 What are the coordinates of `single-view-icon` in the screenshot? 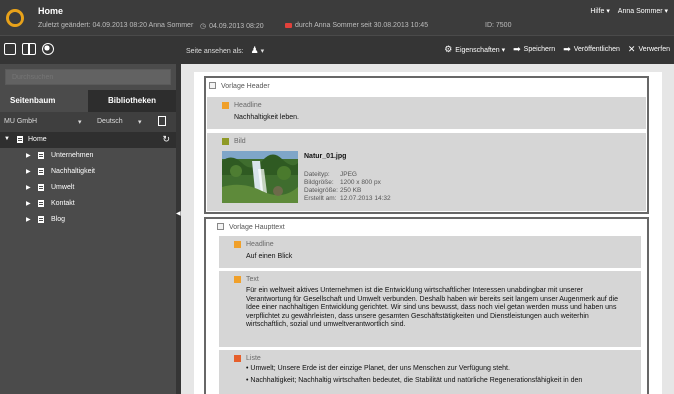 It's located at (10, 49).